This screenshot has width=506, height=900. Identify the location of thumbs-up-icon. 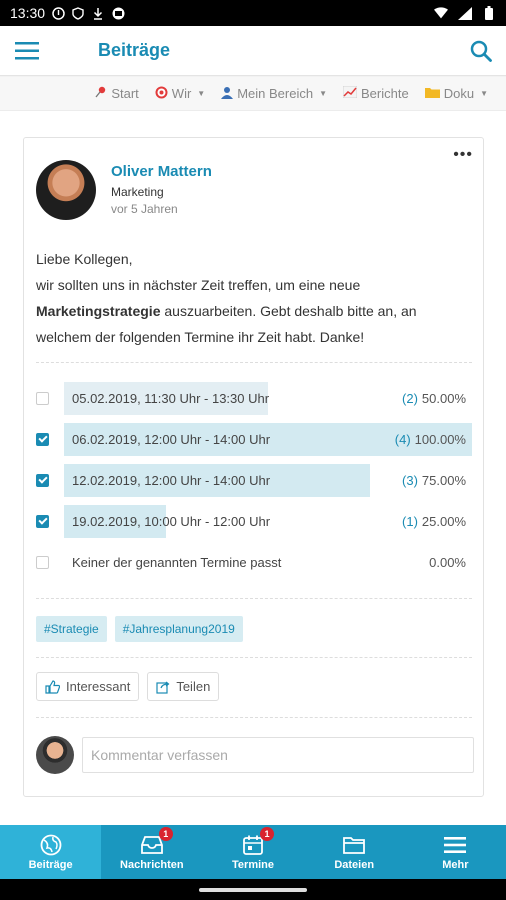
(52, 686).